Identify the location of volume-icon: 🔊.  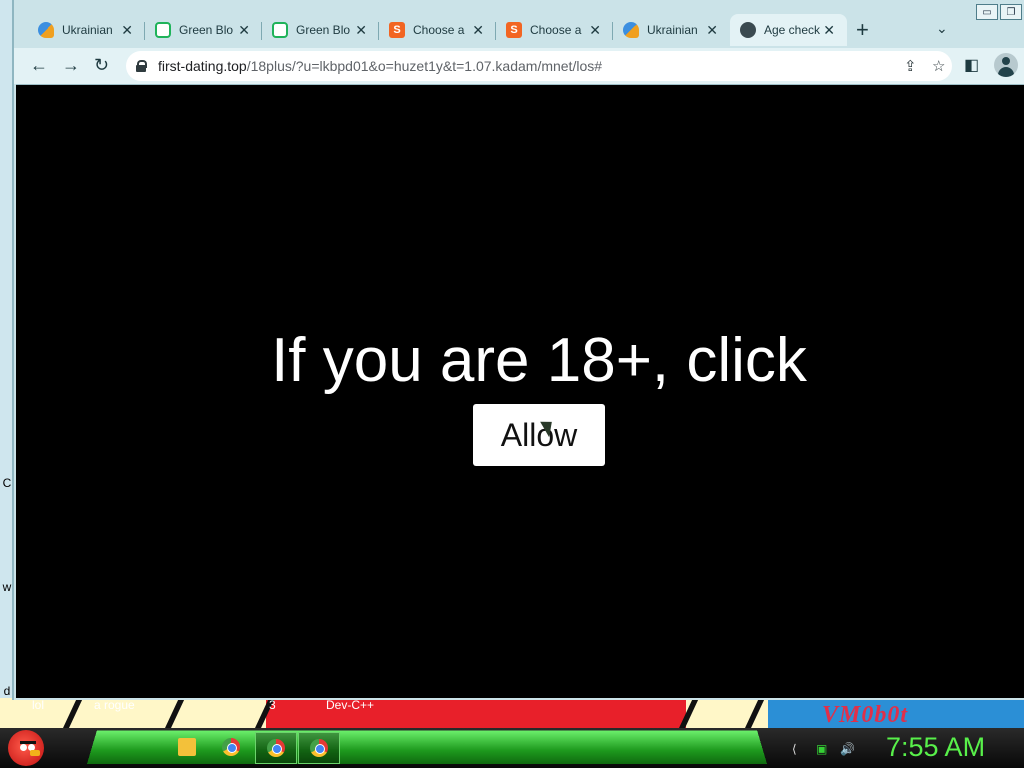
(847, 749).